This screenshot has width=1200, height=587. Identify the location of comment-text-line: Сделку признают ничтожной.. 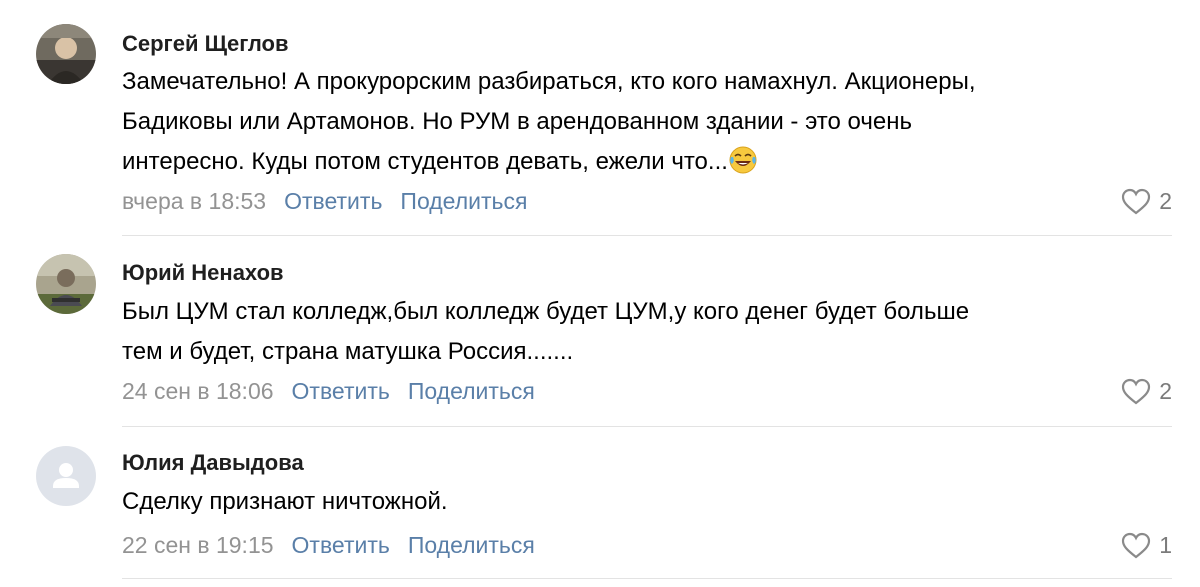
(285, 501).